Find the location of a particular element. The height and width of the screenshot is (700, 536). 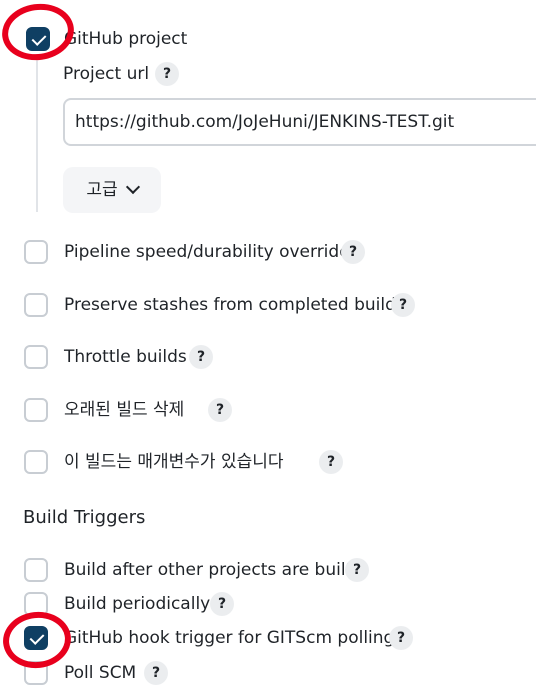

discard-old-builds-help-icon: ? is located at coordinates (220, 410).